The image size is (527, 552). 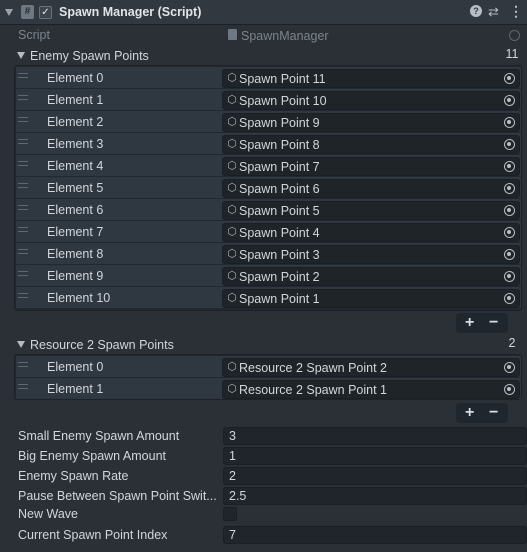 What do you see at coordinates (279, 167) in the screenshot?
I see `enemy-spawn-point-object-value: Spawn Point 7` at bounding box center [279, 167].